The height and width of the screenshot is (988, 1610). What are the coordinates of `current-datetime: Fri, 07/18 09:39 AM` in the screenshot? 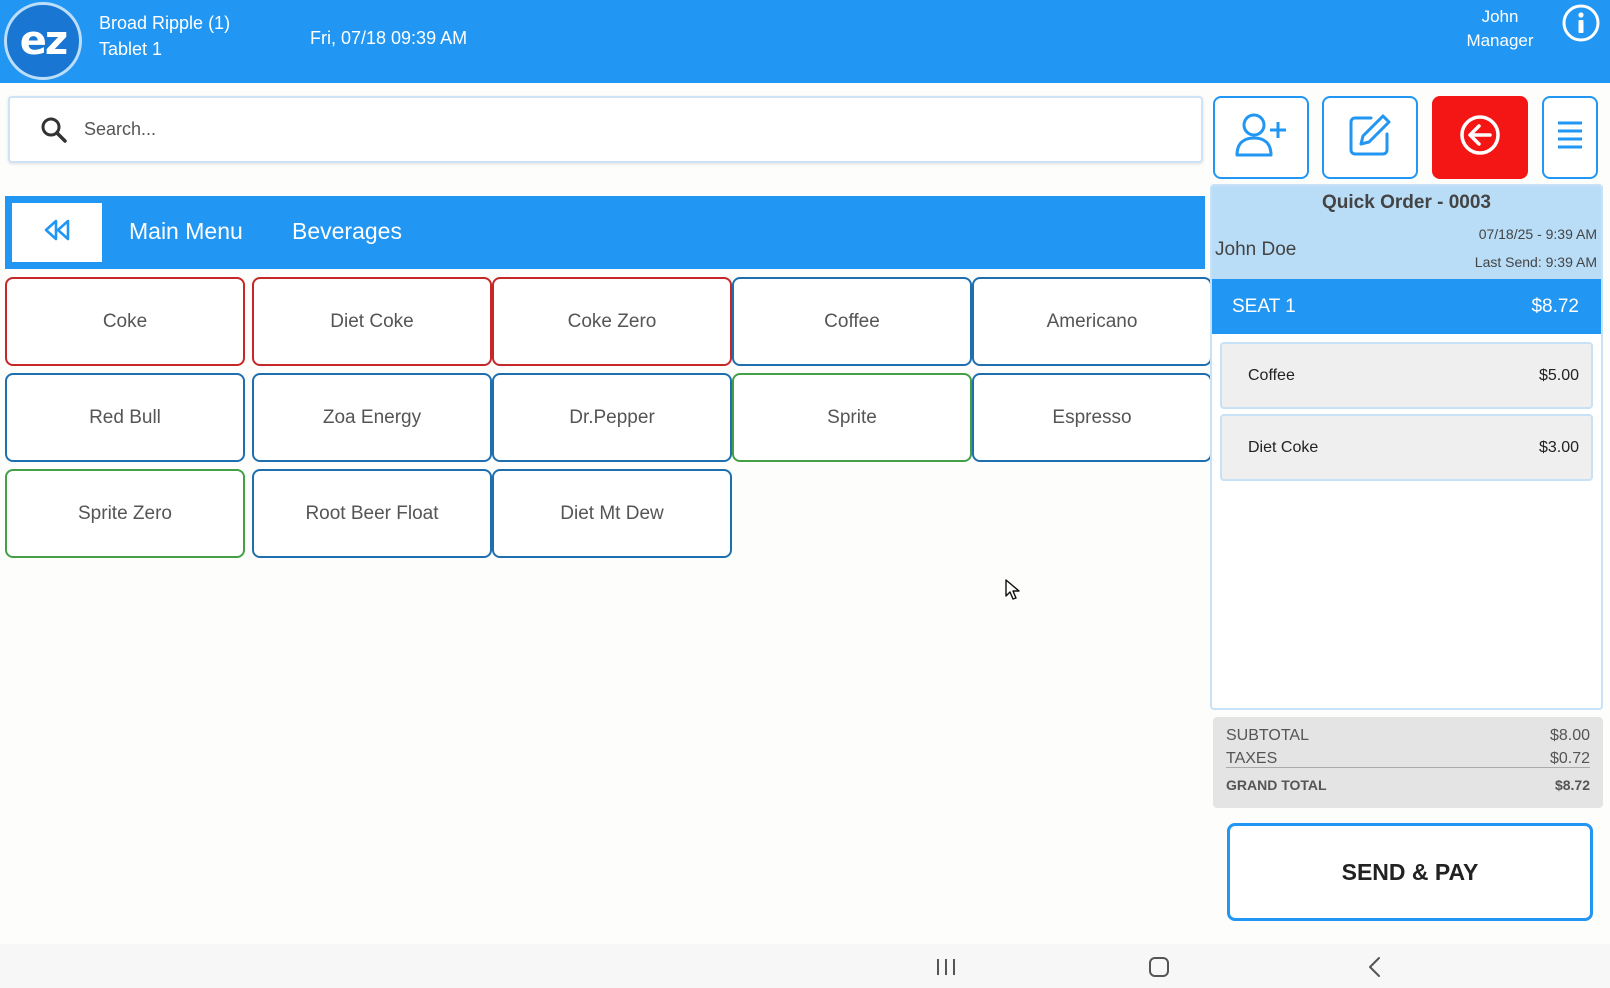 It's located at (389, 38).